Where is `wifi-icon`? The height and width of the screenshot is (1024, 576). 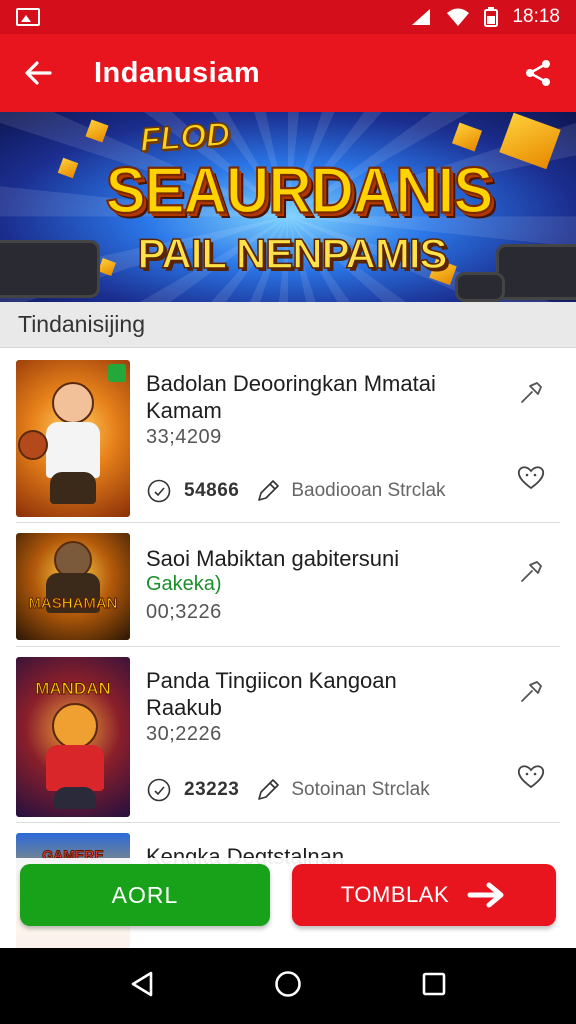
wifi-icon is located at coordinates (458, 17).